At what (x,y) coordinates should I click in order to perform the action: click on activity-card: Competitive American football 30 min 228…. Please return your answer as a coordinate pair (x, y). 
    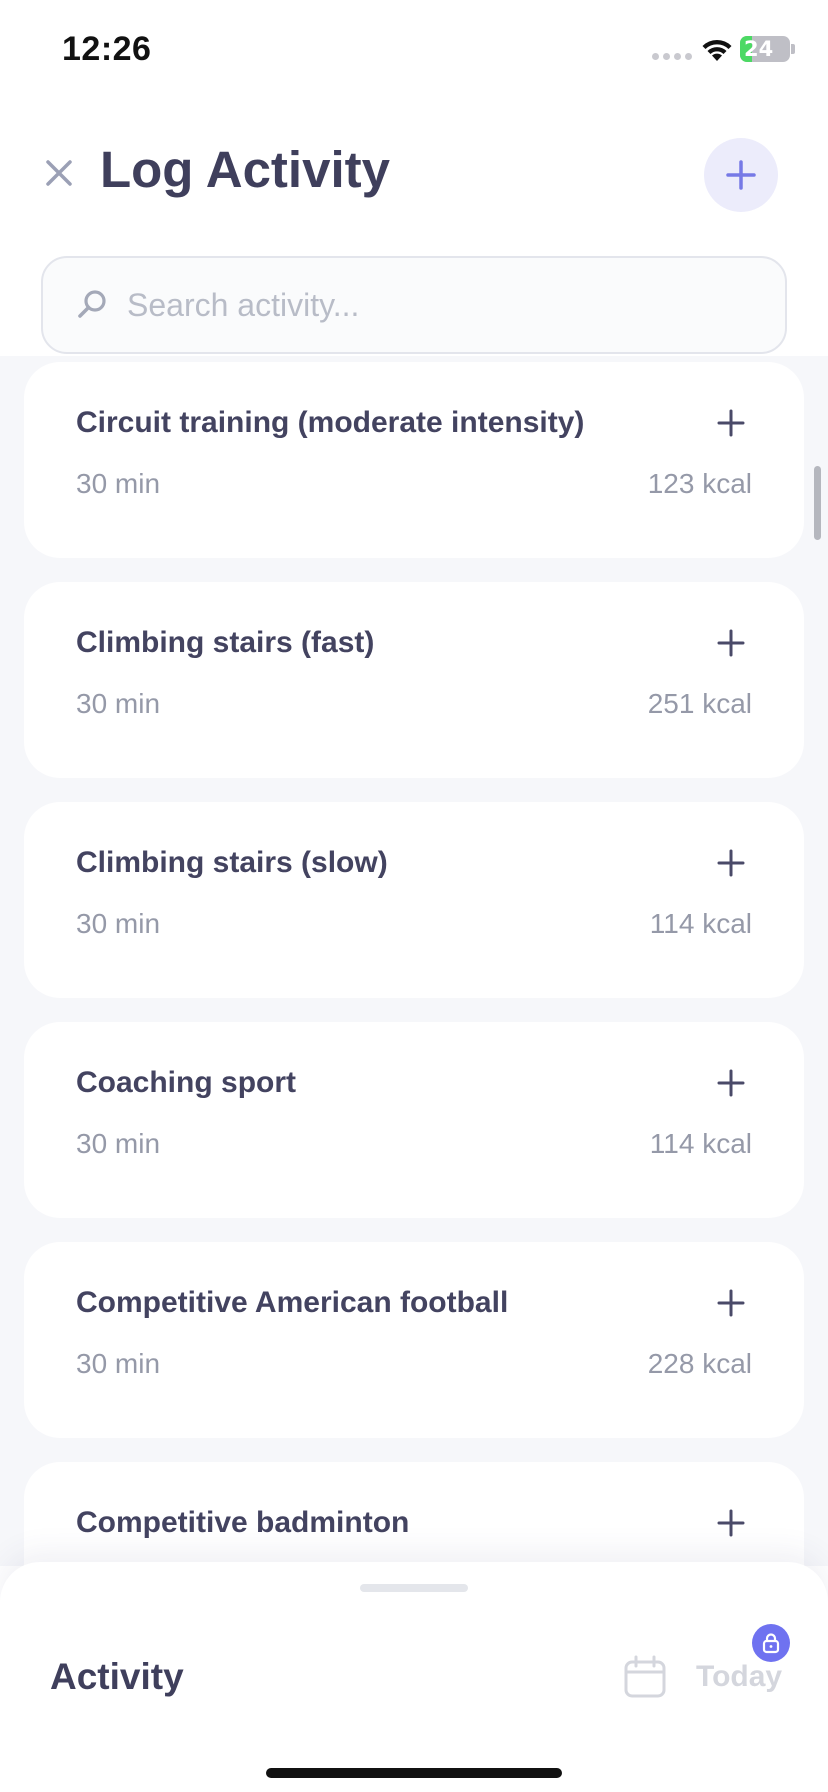
    Looking at the image, I should click on (414, 1340).